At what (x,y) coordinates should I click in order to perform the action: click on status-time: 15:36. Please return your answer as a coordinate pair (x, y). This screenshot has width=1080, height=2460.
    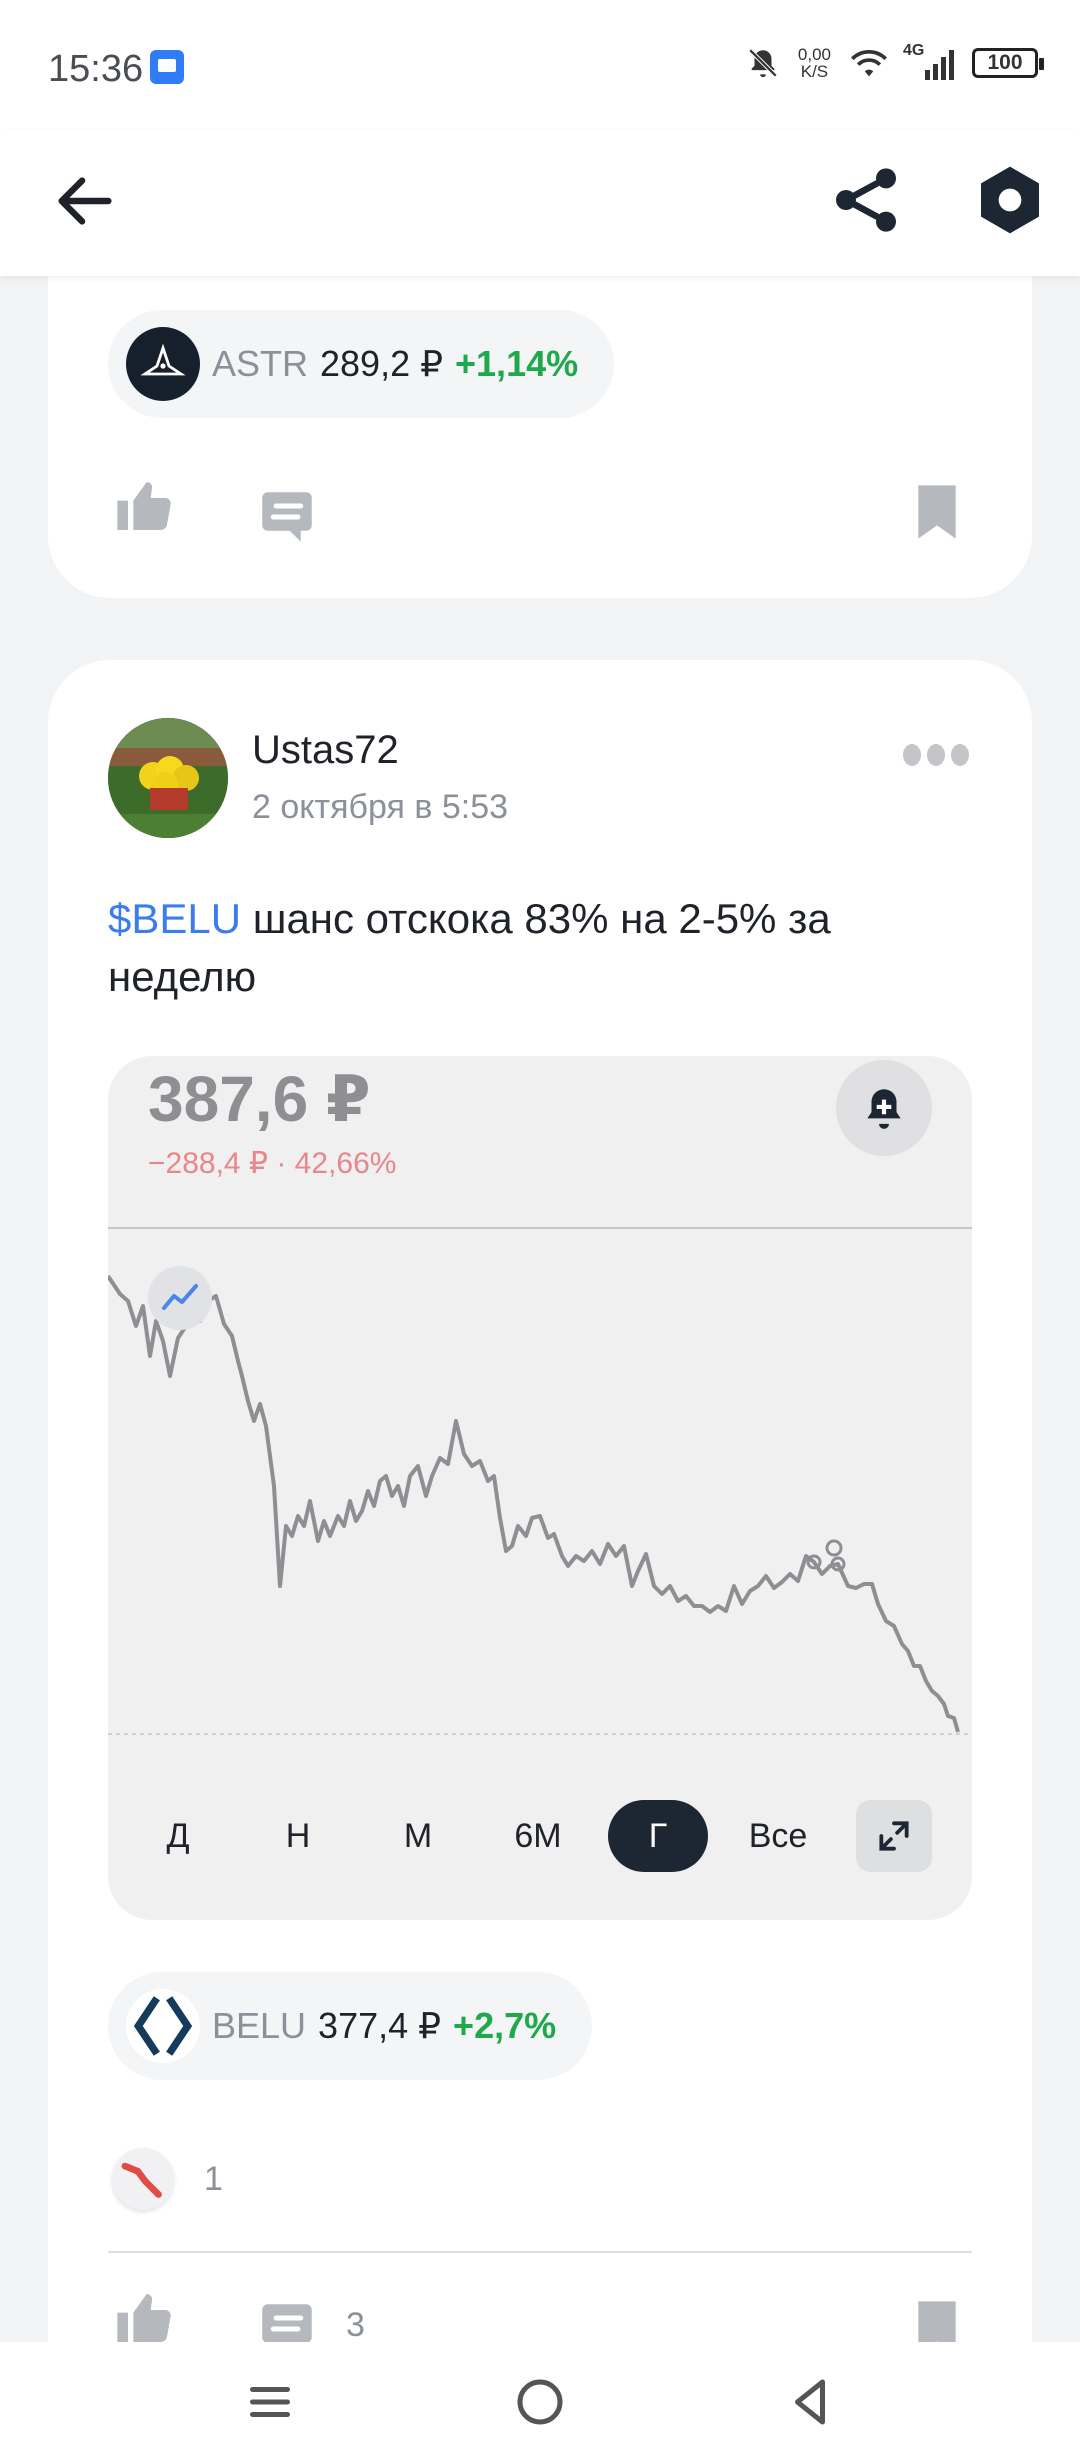
    Looking at the image, I should click on (96, 69).